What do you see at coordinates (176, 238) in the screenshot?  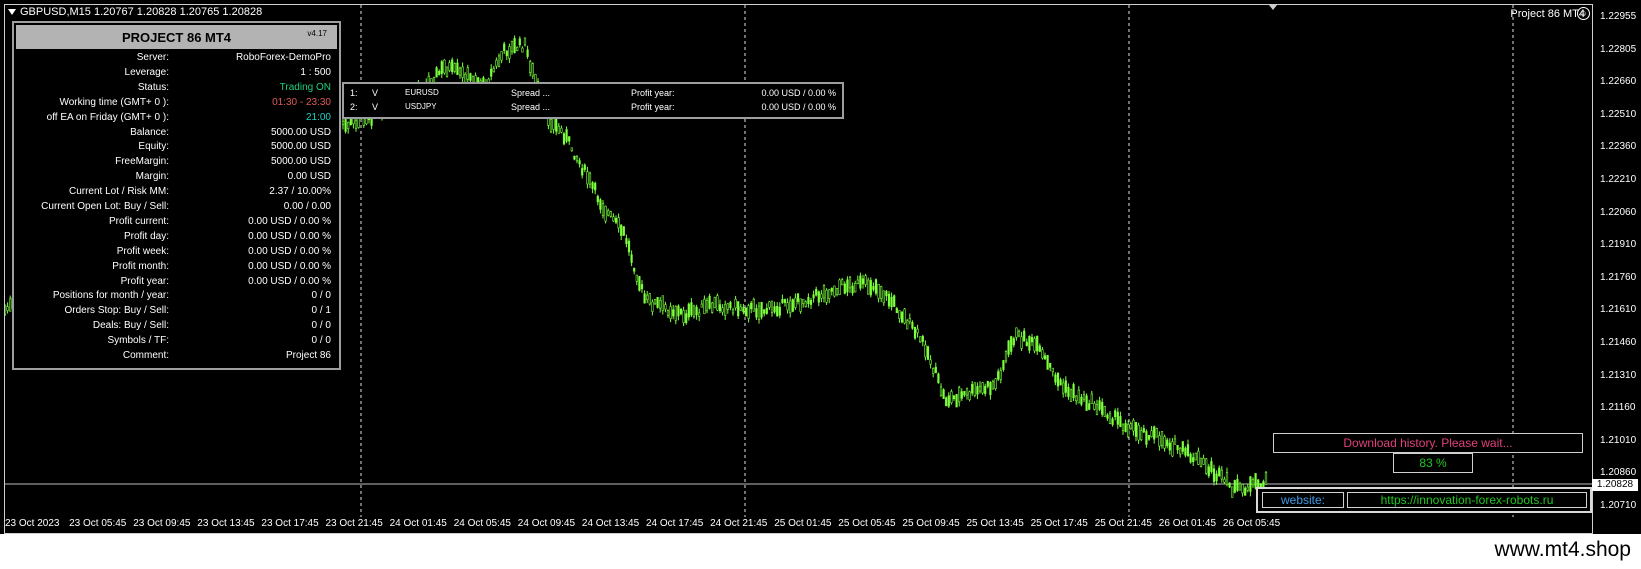 I see `panel-row: Profit day: 0.00 USD / 0.00 %` at bounding box center [176, 238].